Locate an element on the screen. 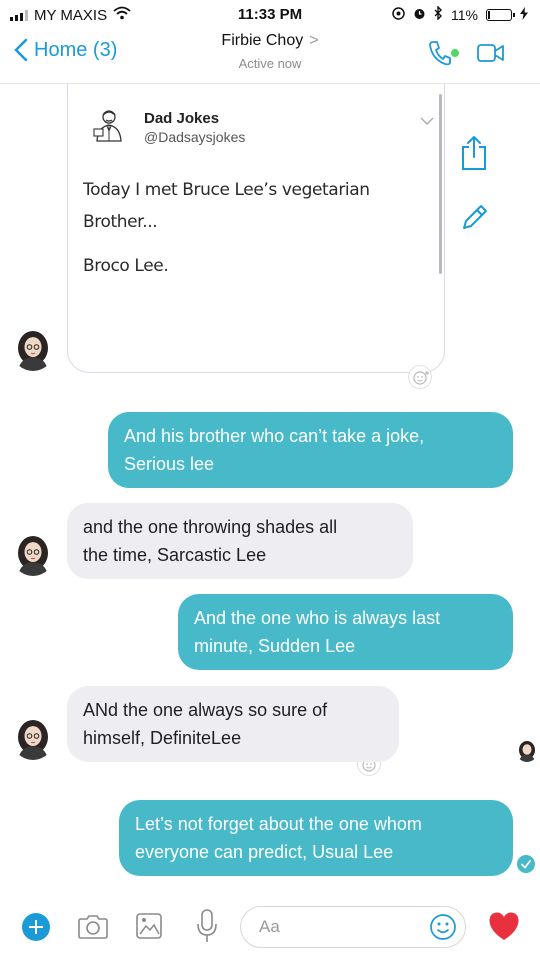 This screenshot has width=540, height=960. dad-jokes-avatar is located at coordinates (109, 125).